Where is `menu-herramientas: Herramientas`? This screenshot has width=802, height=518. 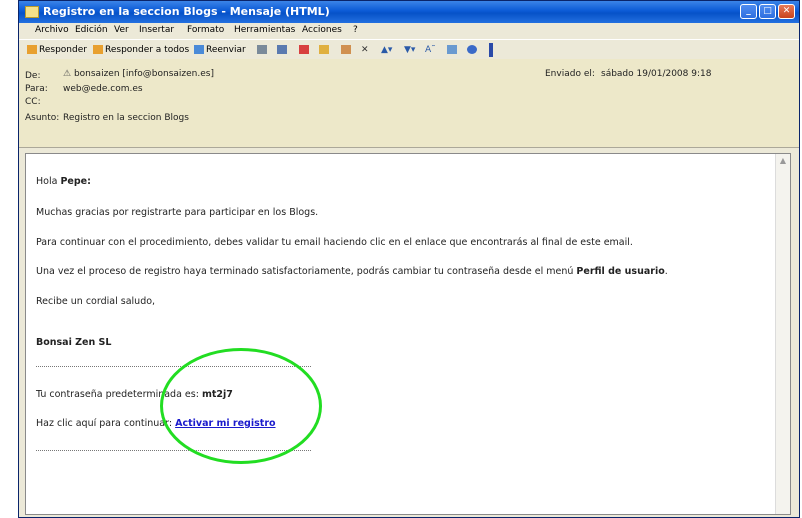
menu-herramientas: Herramientas is located at coordinates (264, 30).